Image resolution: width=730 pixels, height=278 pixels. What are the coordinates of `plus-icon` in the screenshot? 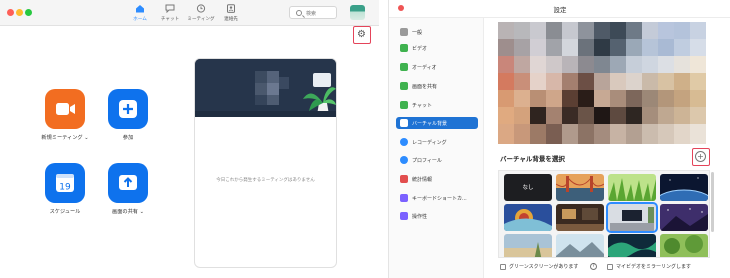 It's located at (128, 109).